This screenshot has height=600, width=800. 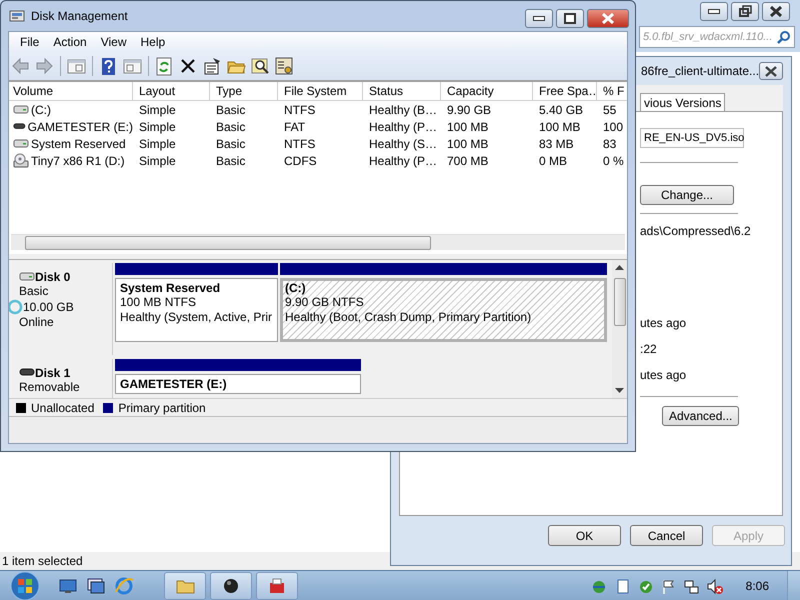 I want to click on menu-item: File, so click(x=29, y=42).